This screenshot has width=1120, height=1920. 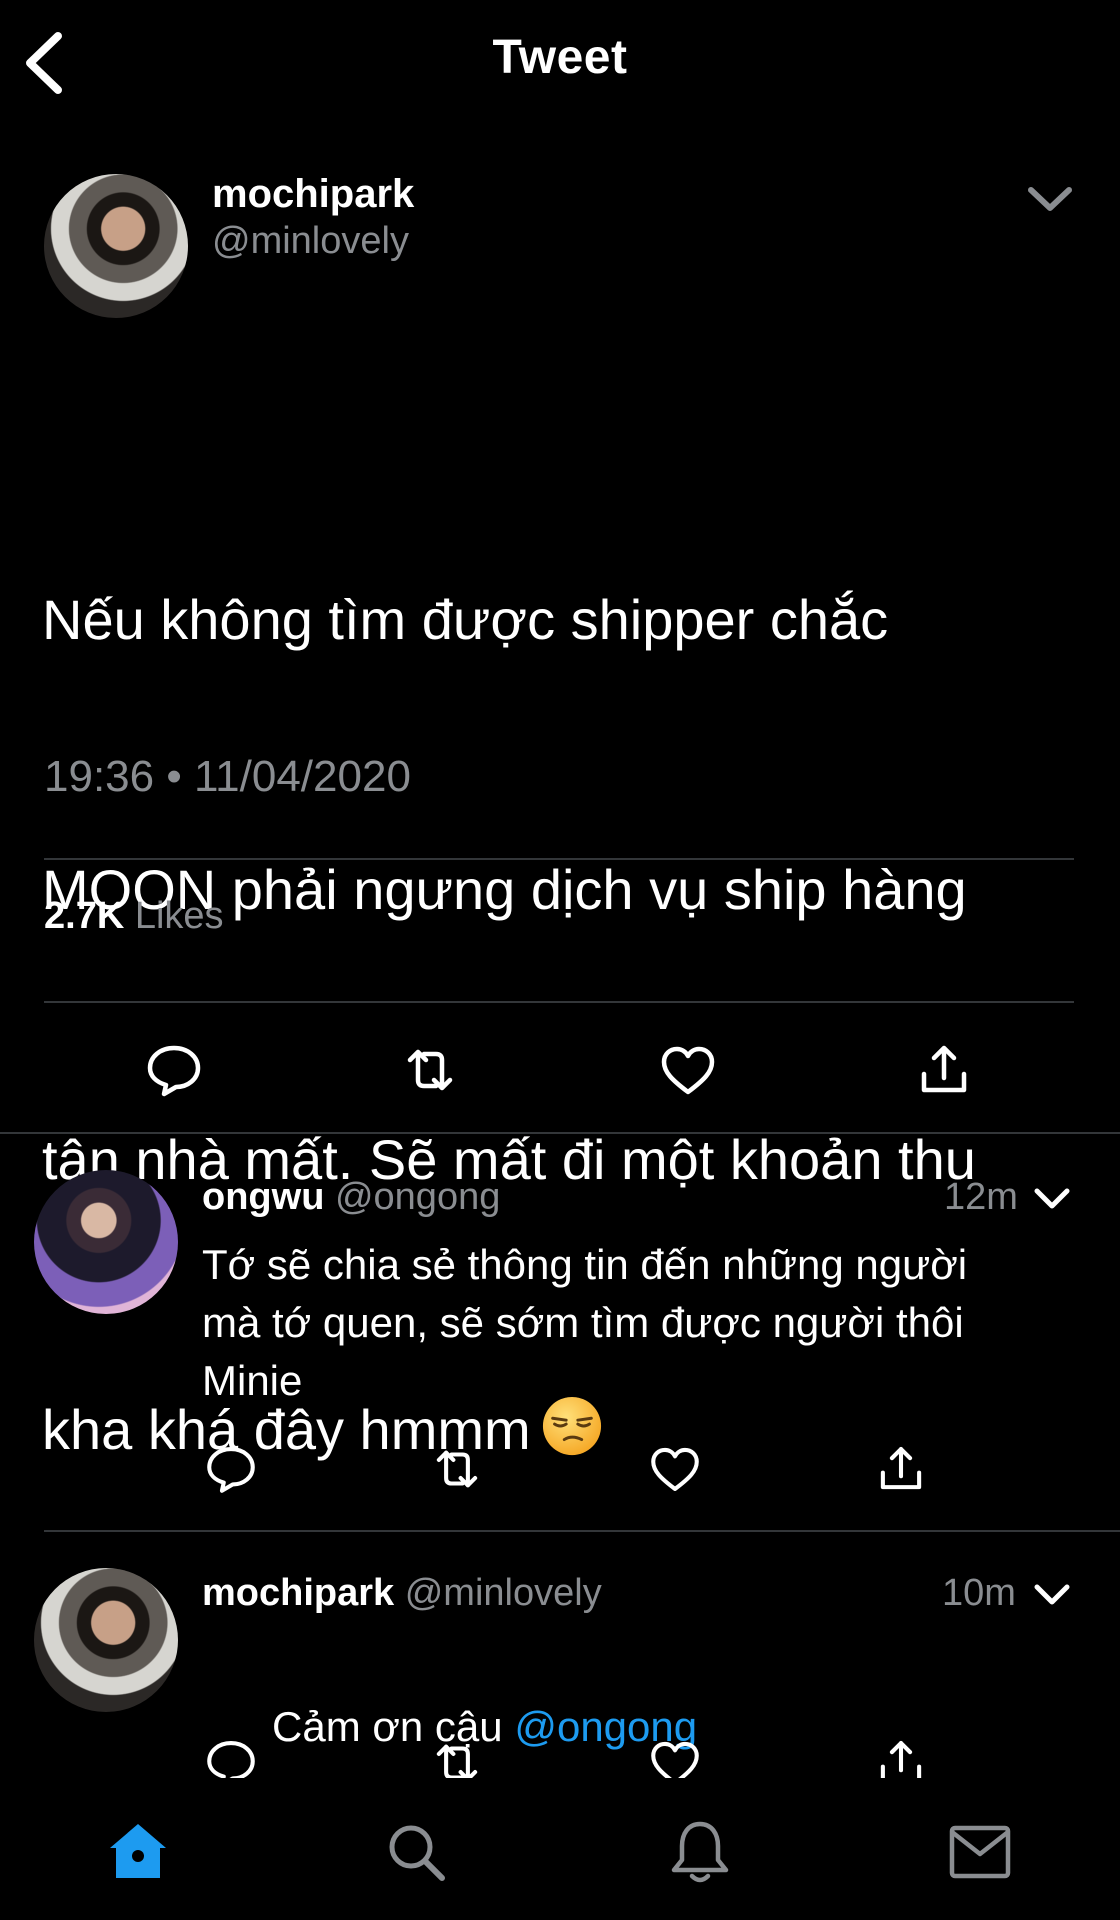 I want to click on reply-author-name: mochipark, so click(x=298, y=1593).